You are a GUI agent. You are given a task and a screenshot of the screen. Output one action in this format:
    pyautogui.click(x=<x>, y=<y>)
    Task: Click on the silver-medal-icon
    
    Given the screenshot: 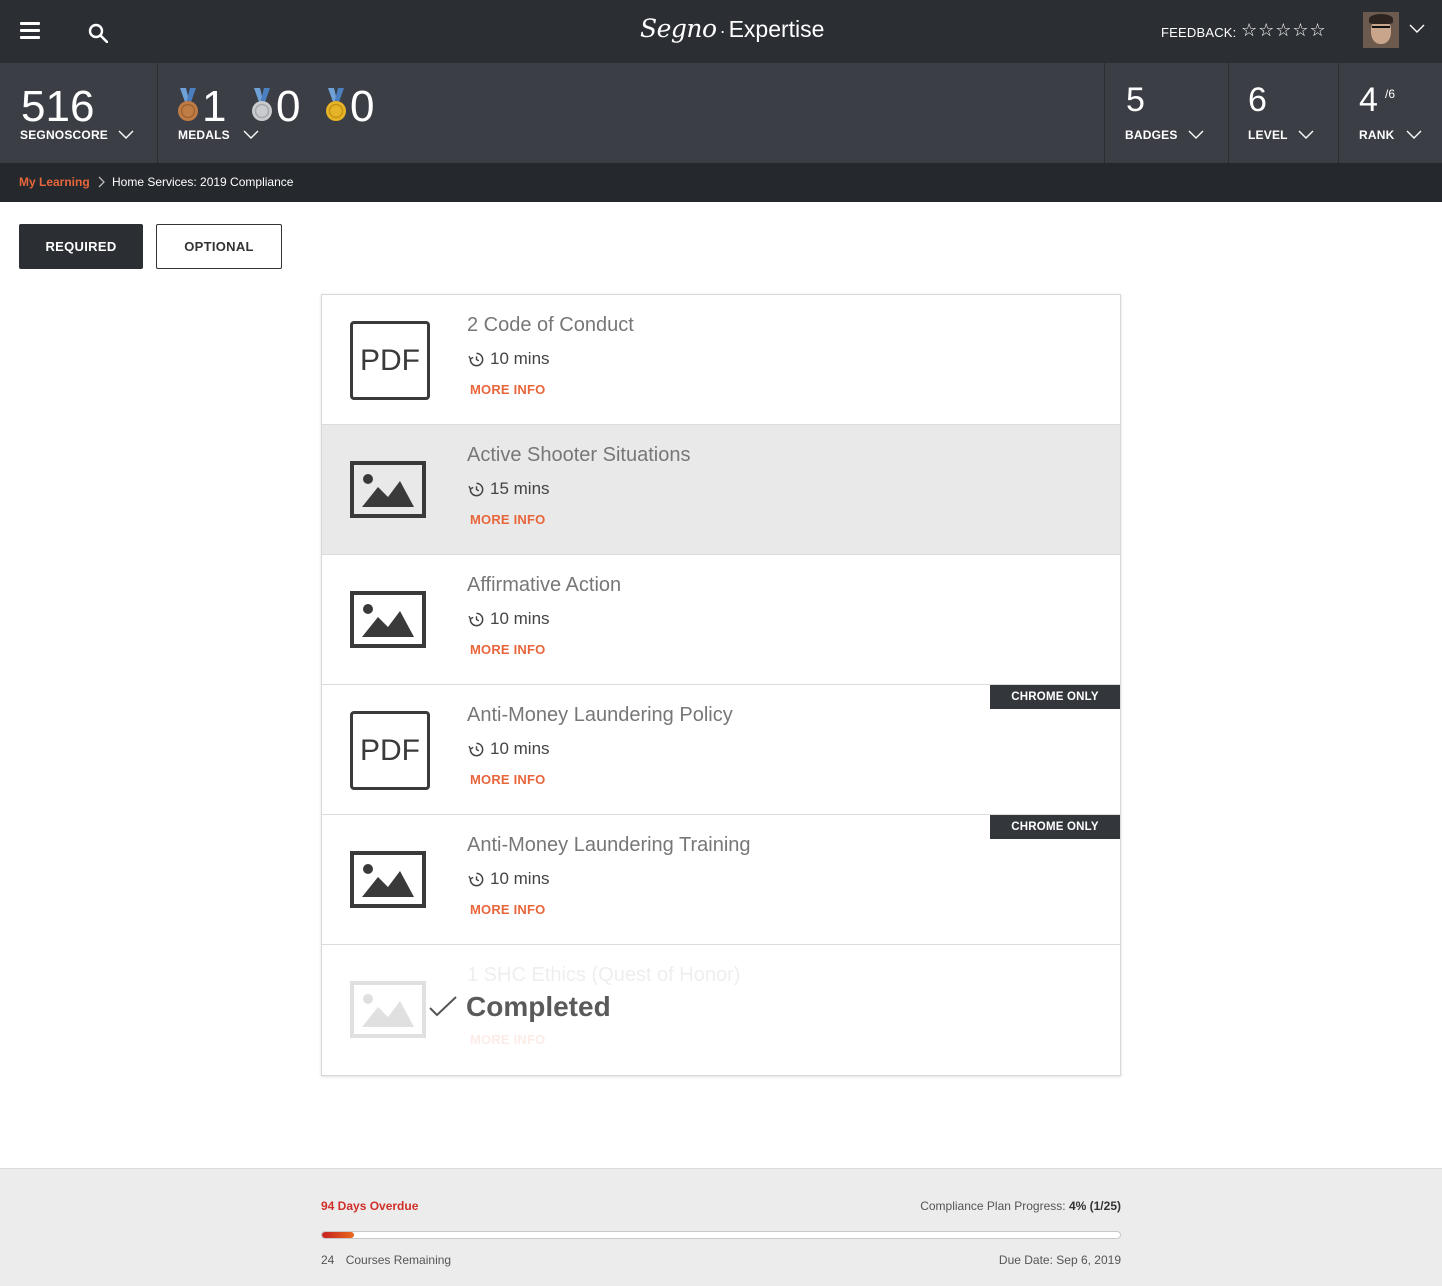 What is the action you would take?
    pyautogui.click(x=262, y=104)
    